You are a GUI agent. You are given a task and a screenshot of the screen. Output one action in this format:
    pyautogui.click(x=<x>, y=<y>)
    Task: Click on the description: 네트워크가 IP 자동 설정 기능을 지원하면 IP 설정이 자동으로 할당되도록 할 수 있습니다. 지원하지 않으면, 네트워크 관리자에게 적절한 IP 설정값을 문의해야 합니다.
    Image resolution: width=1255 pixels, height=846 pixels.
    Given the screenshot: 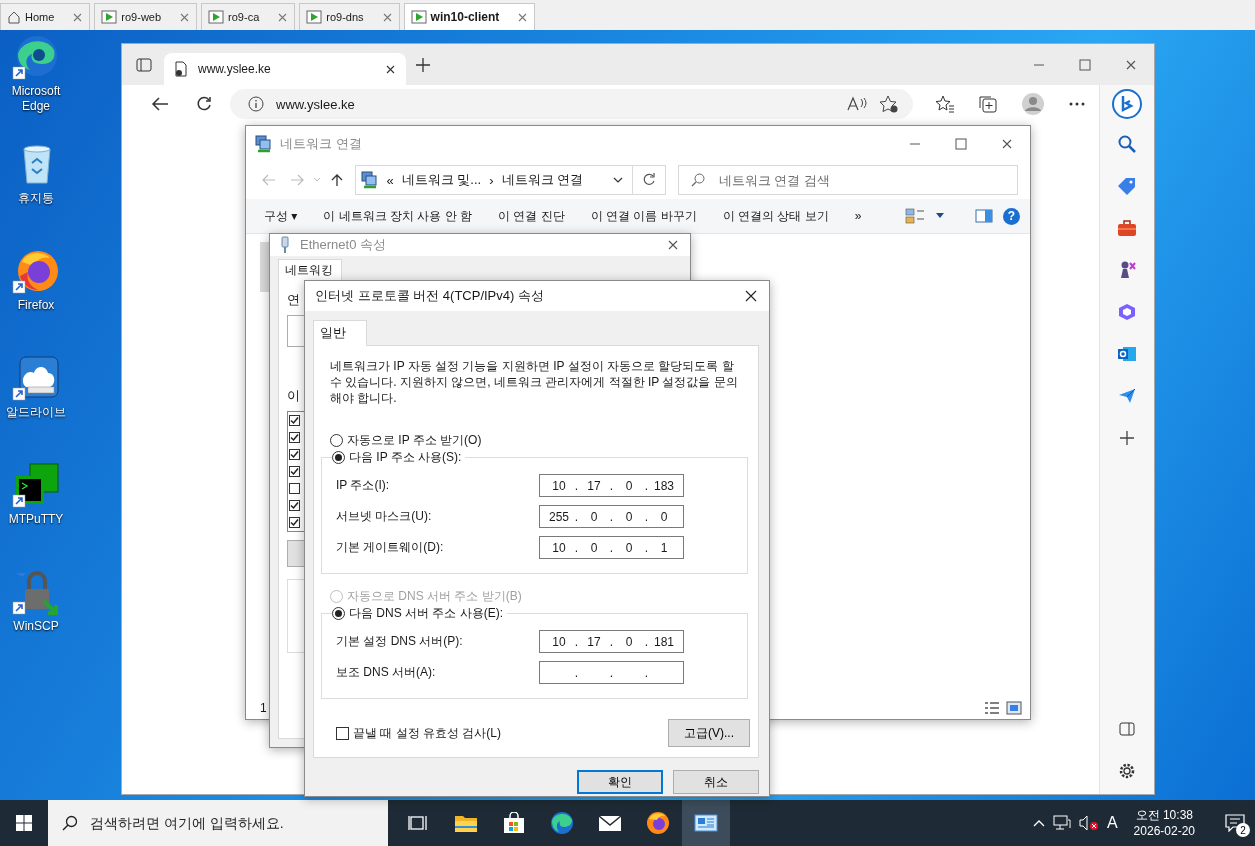 What is the action you would take?
    pyautogui.click(x=534, y=382)
    